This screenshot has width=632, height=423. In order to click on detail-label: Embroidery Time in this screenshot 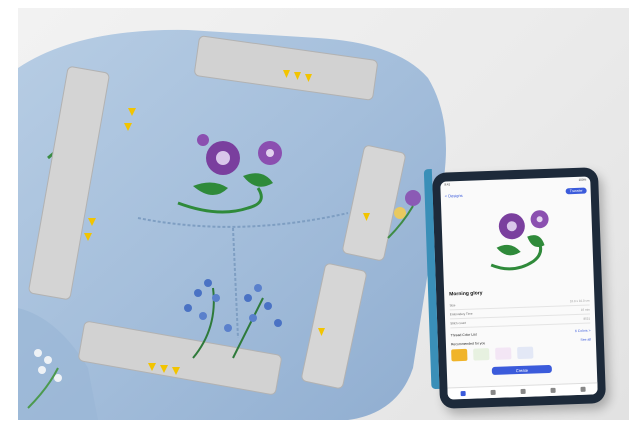, I will do `click(461, 314)`.